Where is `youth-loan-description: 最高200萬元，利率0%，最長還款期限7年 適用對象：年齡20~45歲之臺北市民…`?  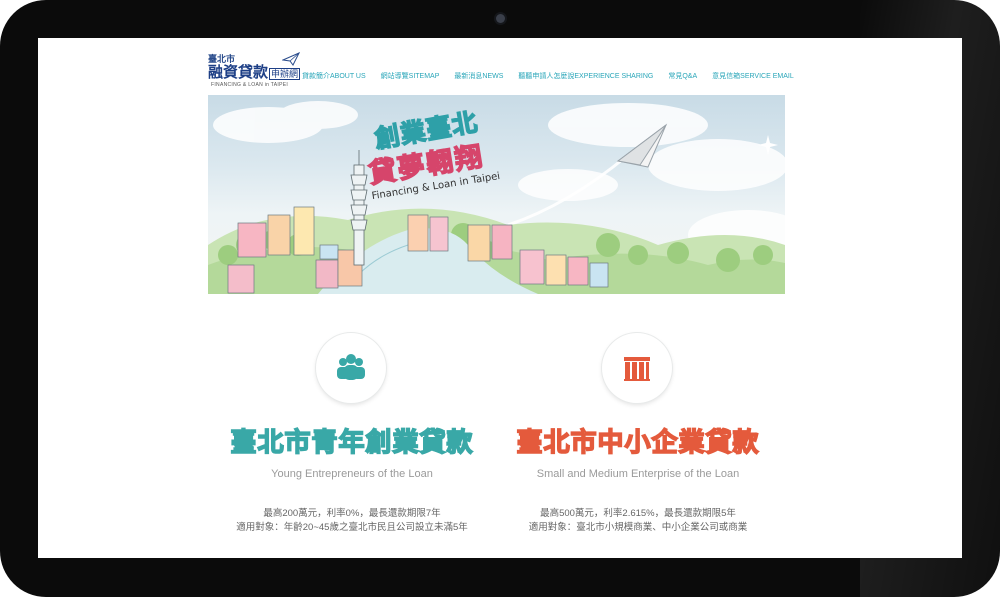 youth-loan-description: 最高200萬元，利率0%，最長還款期限7年 適用對象：年齡20~45歲之臺北市民… is located at coordinates (352, 521).